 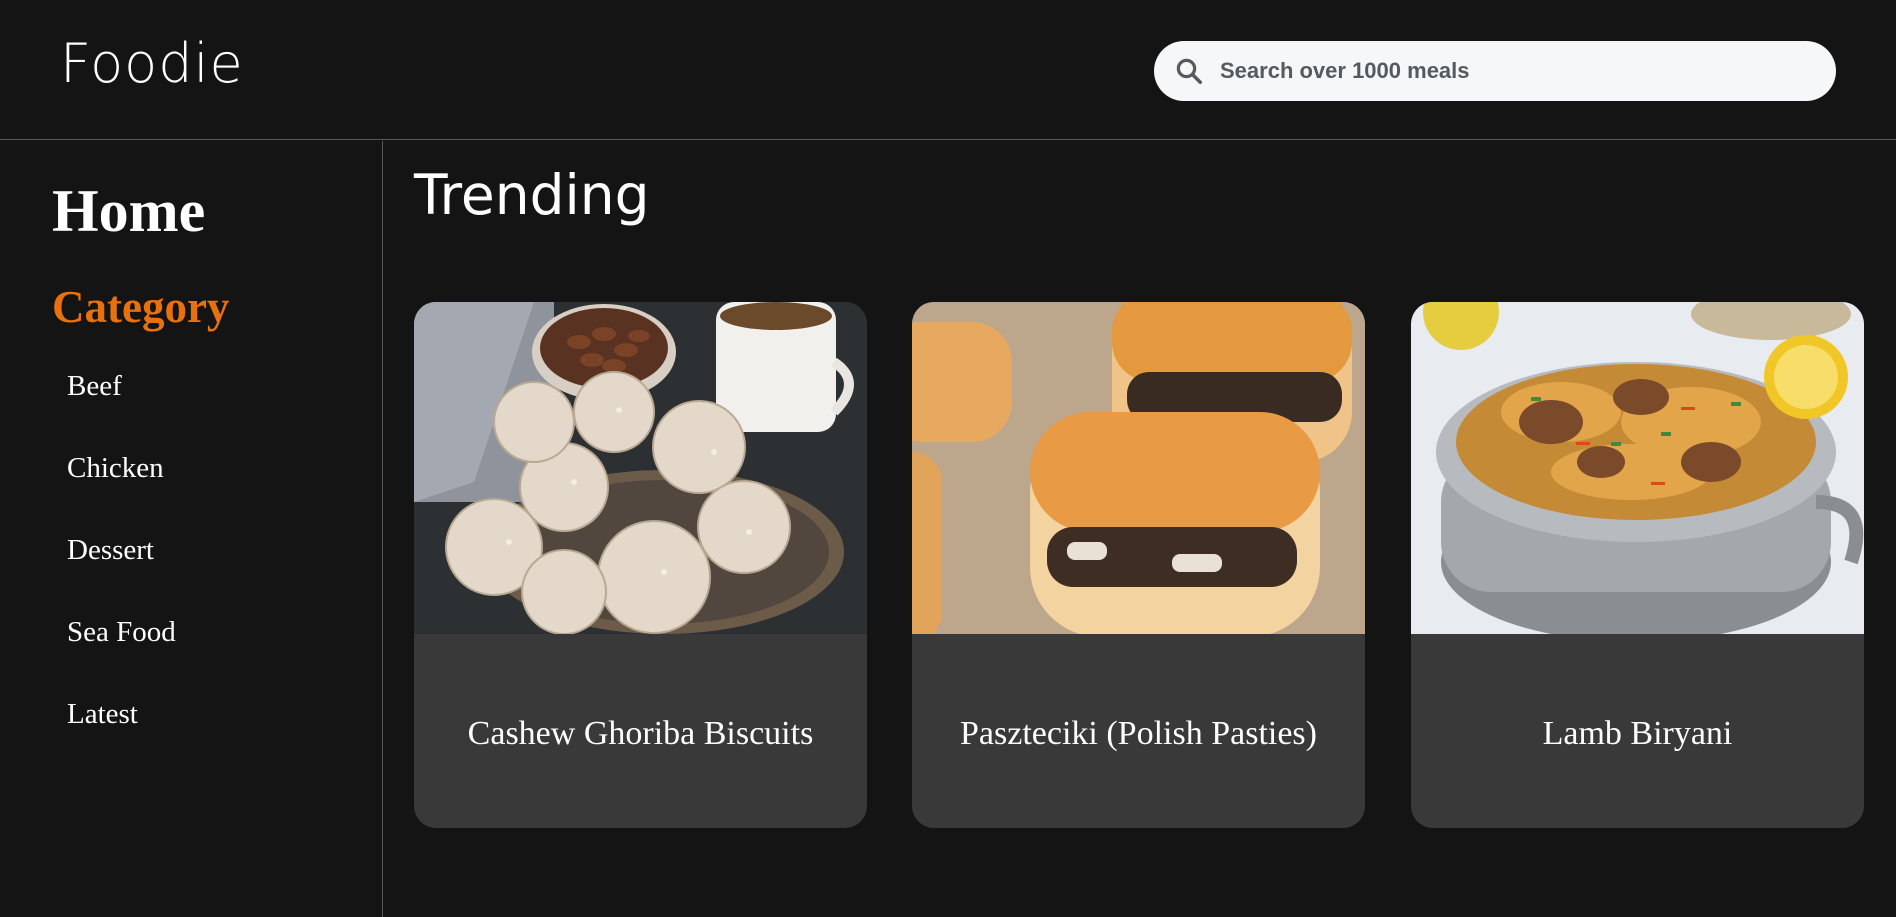 What do you see at coordinates (152, 63) in the screenshot?
I see `logo: Foodie` at bounding box center [152, 63].